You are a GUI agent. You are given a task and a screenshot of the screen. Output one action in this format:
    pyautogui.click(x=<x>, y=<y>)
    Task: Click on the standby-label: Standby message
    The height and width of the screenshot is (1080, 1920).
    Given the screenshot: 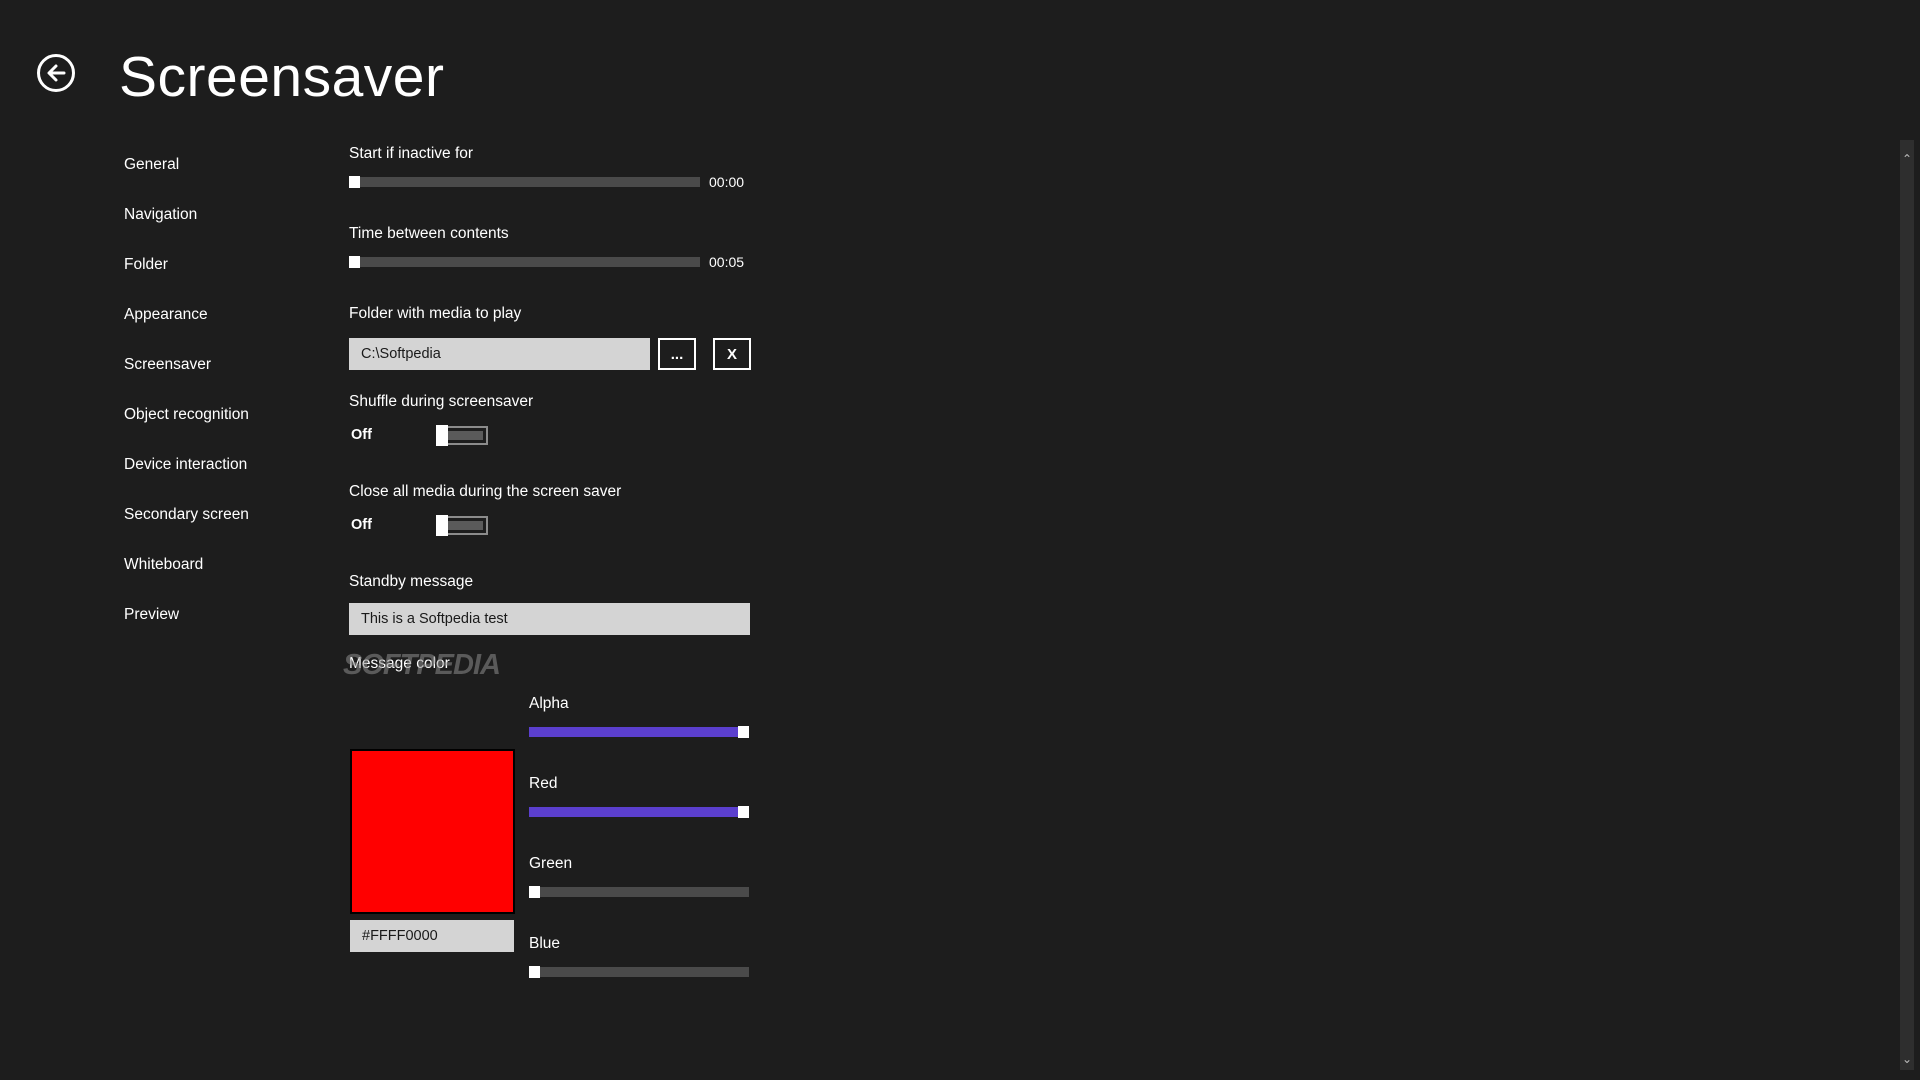 What is the action you would take?
    pyautogui.click(x=411, y=581)
    